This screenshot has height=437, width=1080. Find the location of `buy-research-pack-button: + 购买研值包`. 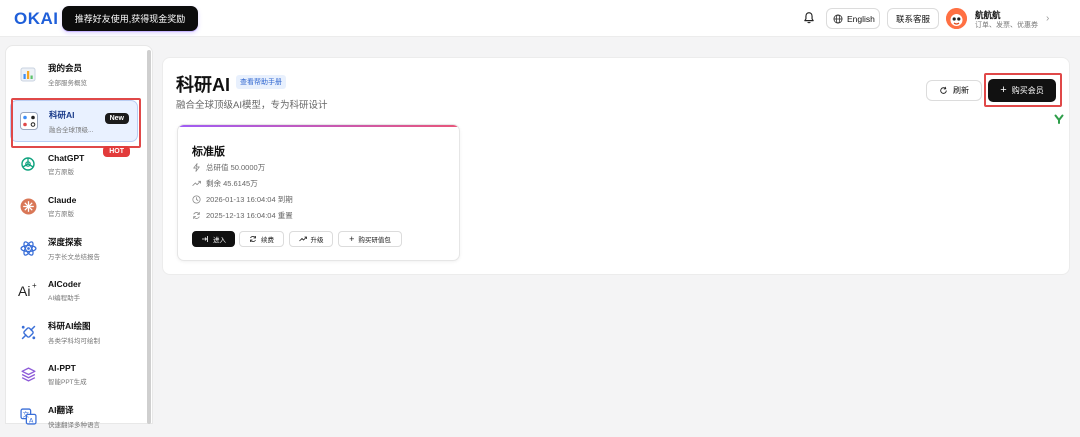

buy-research-pack-button: + 购买研值包 is located at coordinates (370, 239).